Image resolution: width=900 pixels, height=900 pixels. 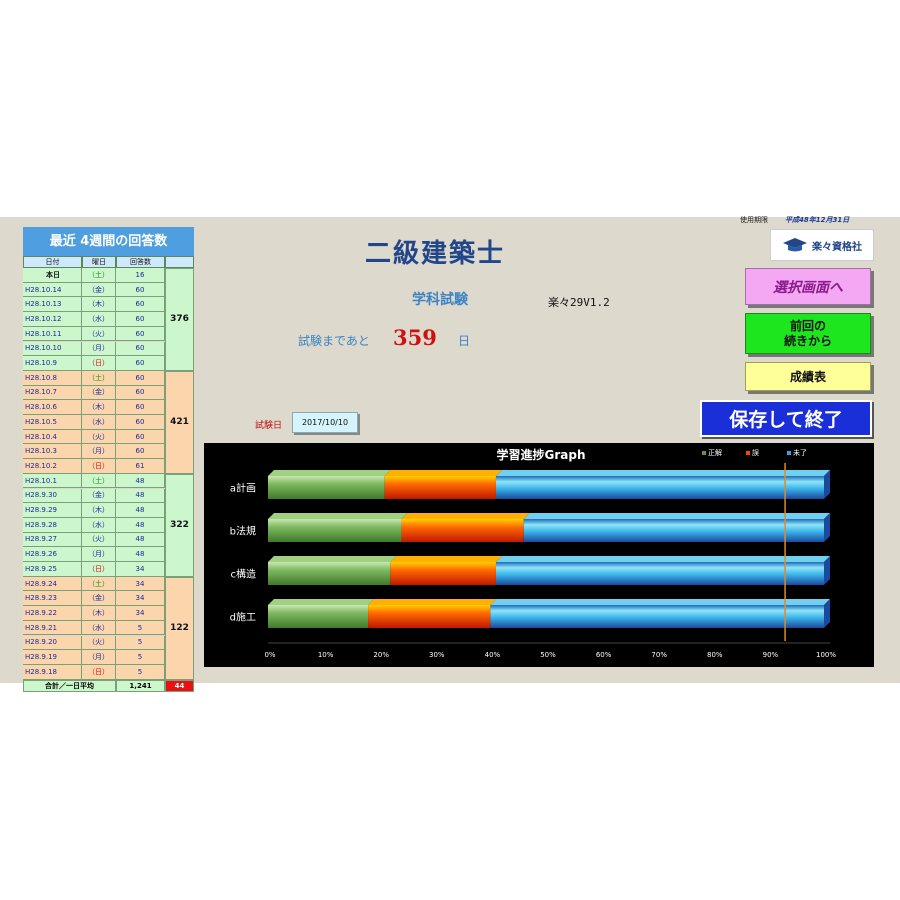 I want to click on results-button: 成績表, so click(x=808, y=376).